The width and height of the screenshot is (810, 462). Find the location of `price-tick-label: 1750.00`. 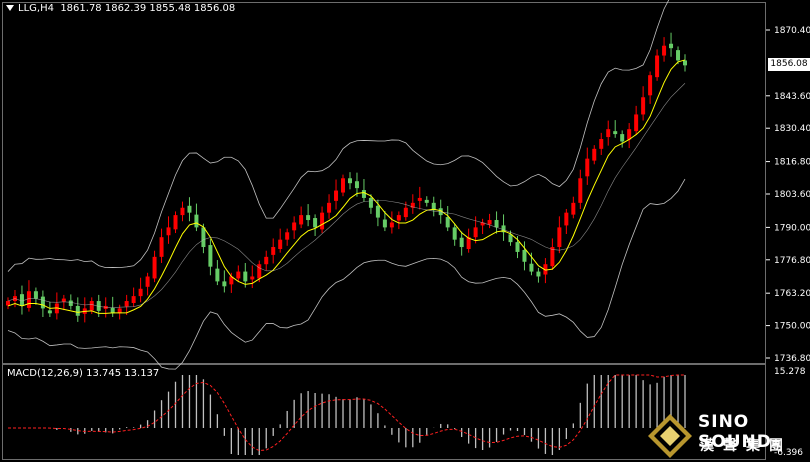

price-tick-label: 1750.00 is located at coordinates (792, 327).